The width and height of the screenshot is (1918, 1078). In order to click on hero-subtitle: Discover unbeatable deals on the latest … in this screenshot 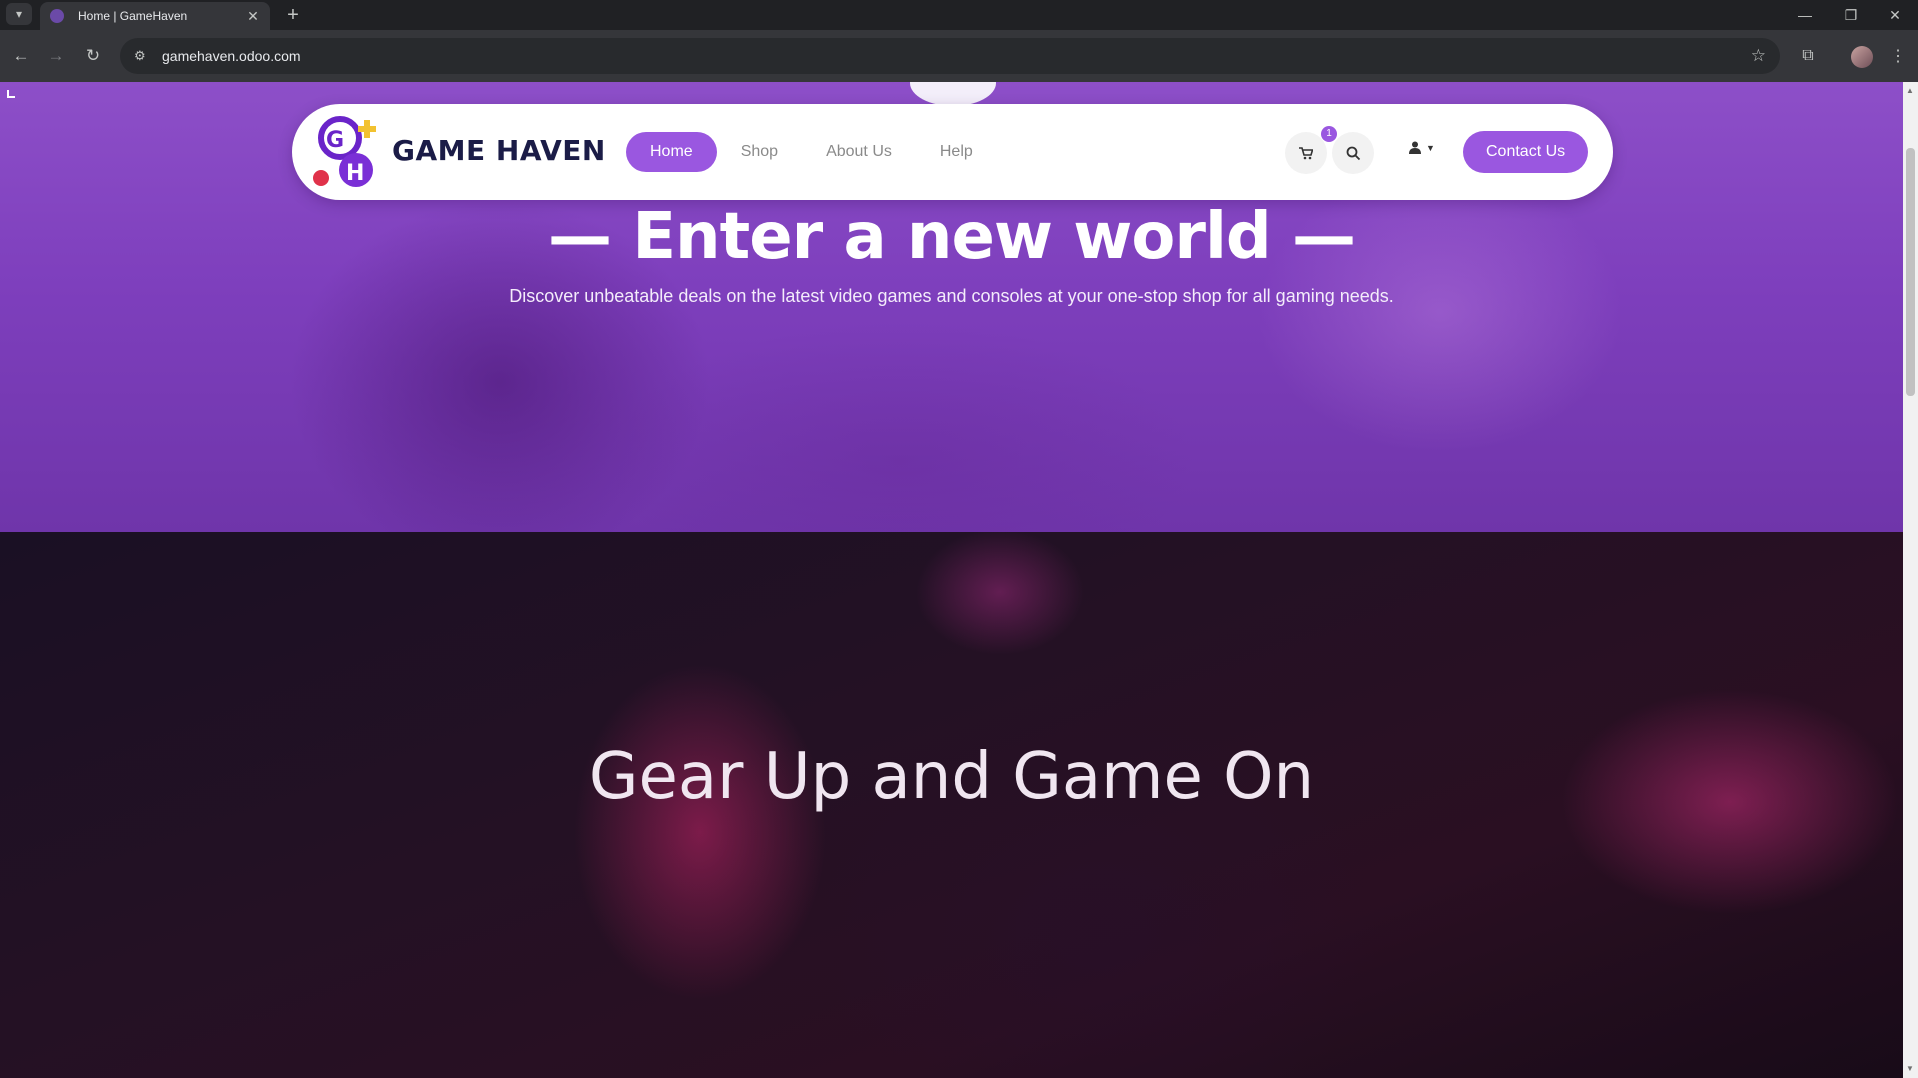, I will do `click(951, 296)`.